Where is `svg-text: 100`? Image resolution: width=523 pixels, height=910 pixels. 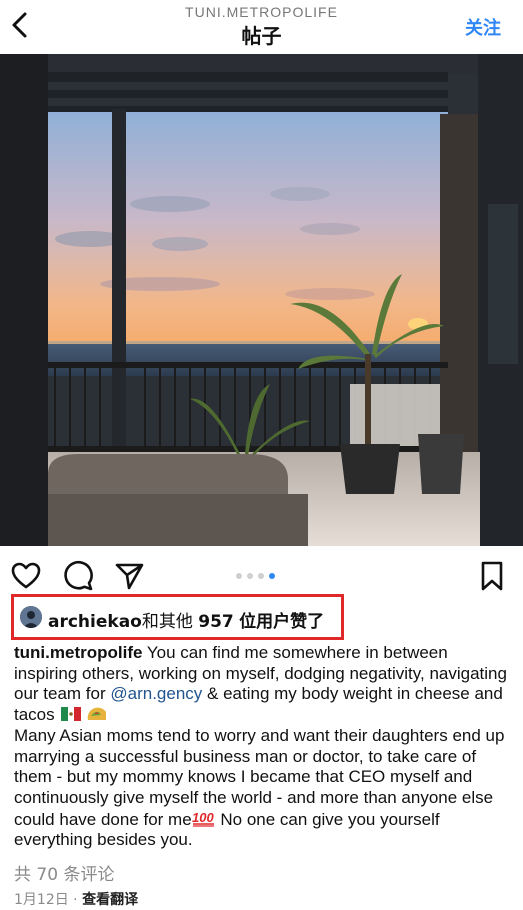 svg-text: 100 is located at coordinates (203, 817).